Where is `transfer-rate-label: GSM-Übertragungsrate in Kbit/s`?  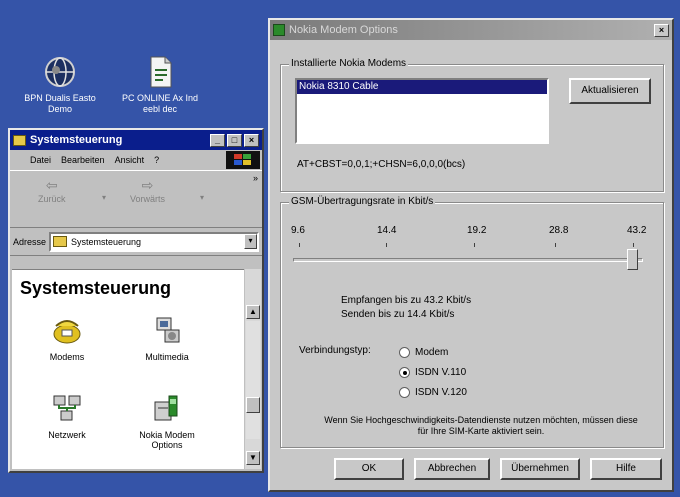 transfer-rate-label: GSM-Übertragungsrate in Kbit/s is located at coordinates (362, 201).